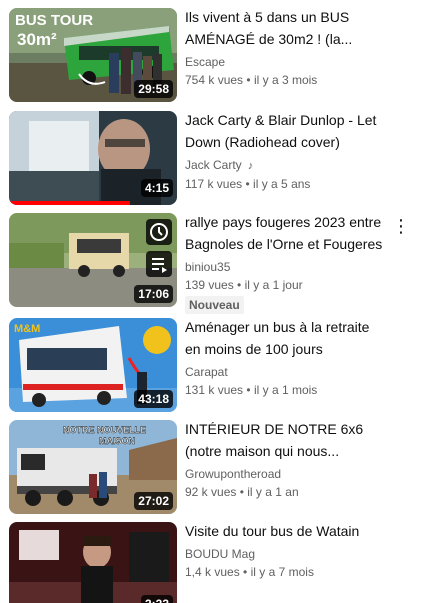  I want to click on add-to-queue-icon, so click(159, 264).